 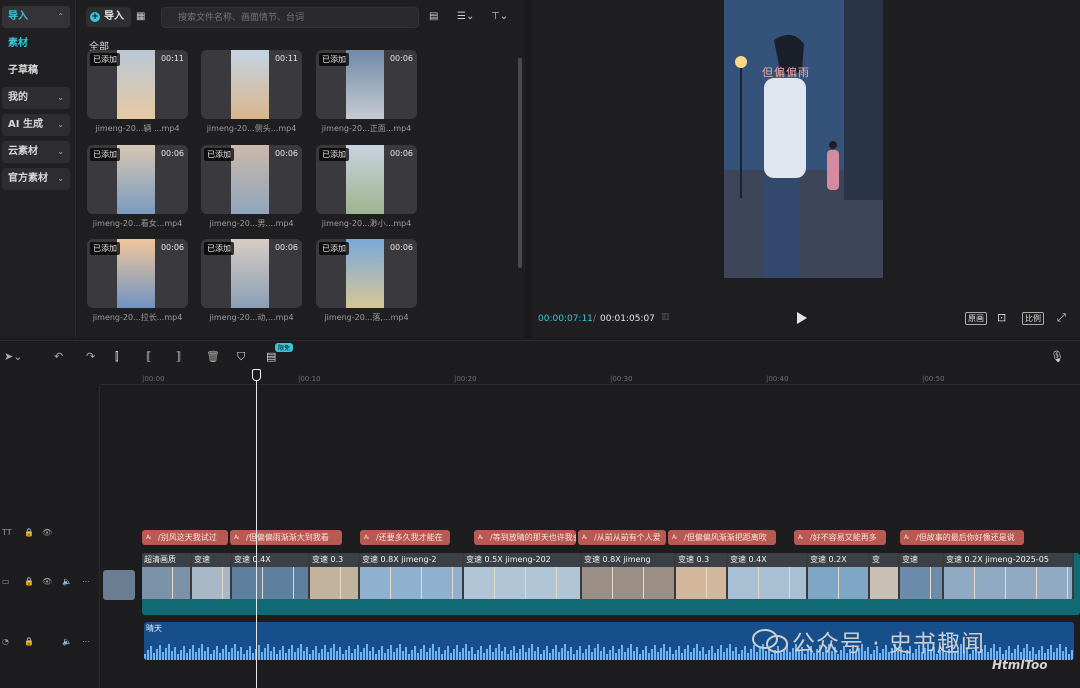 What do you see at coordinates (629, 576) in the screenshot?
I see `video-clip: 变速 0.8X jimeng` at bounding box center [629, 576].